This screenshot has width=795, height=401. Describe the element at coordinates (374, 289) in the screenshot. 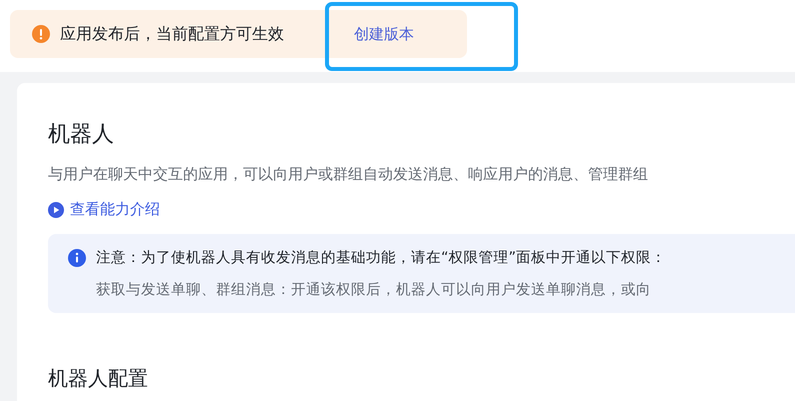

I see `notice-detail: 获取与发送单聊、群组消息：开通该权限后，机器人可以向用户发送单聊消息，或向` at that location.